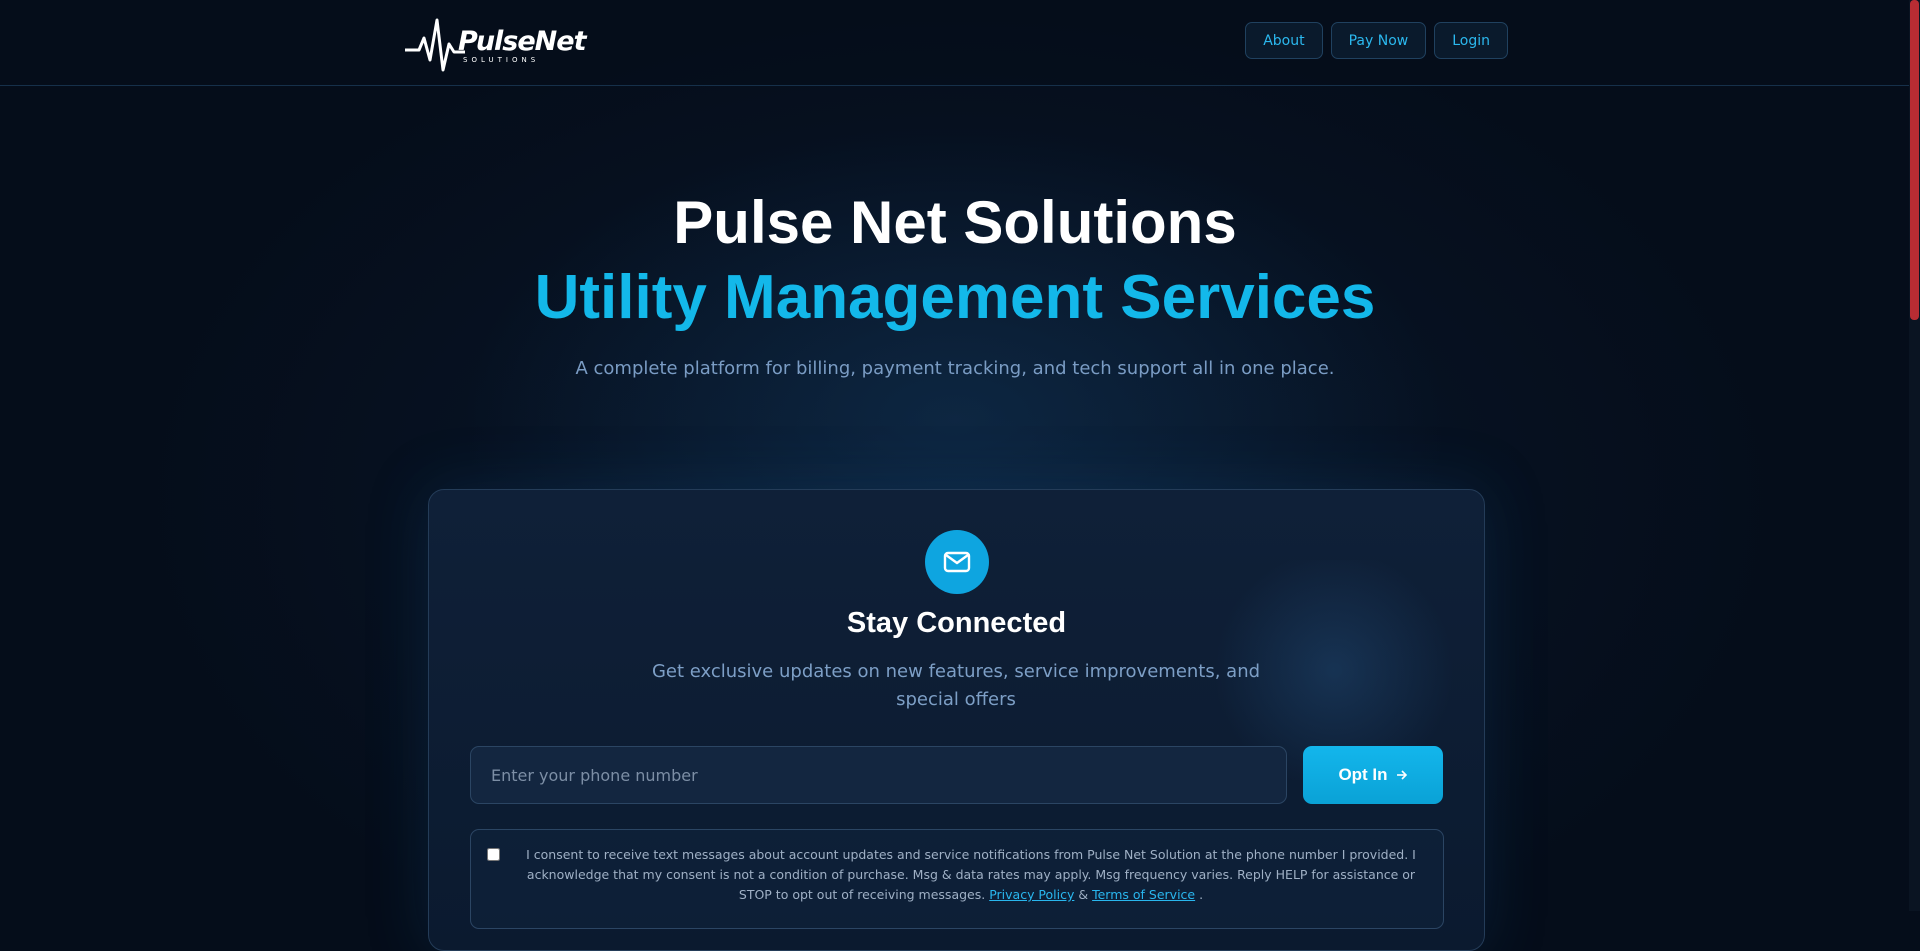 Image resolution: width=1920 pixels, height=951 pixels. Describe the element at coordinates (1083, 894) in the screenshot. I see `consent-ampersand: &` at that location.